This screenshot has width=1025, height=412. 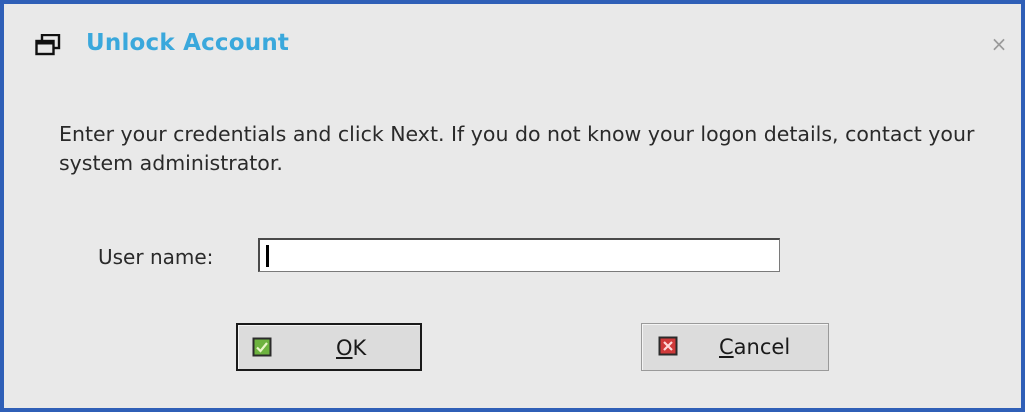 What do you see at coordinates (156, 257) in the screenshot?
I see `username-label: User name:` at bounding box center [156, 257].